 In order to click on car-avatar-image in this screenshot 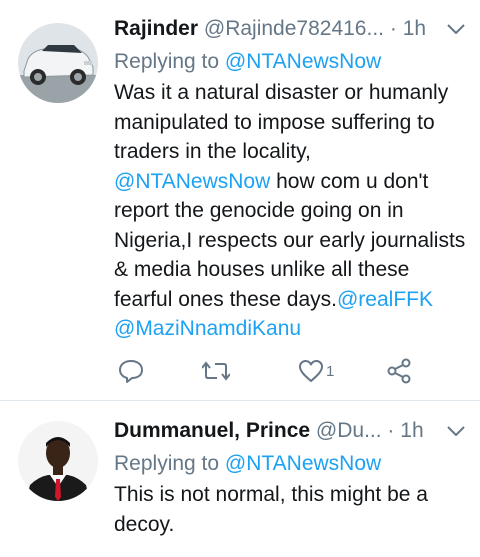, I will do `click(58, 63)`.